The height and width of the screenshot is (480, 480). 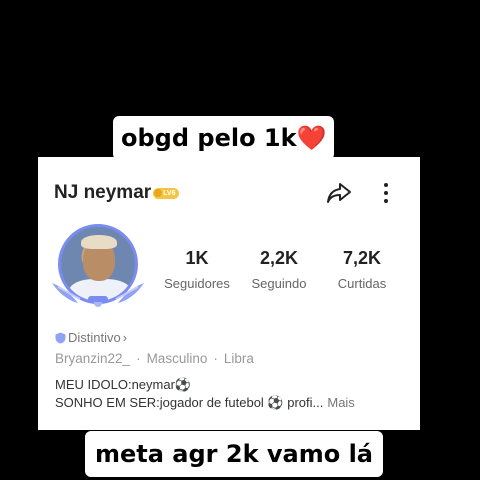 I want to click on stat-likes-value: 7,2K, so click(x=362, y=258).